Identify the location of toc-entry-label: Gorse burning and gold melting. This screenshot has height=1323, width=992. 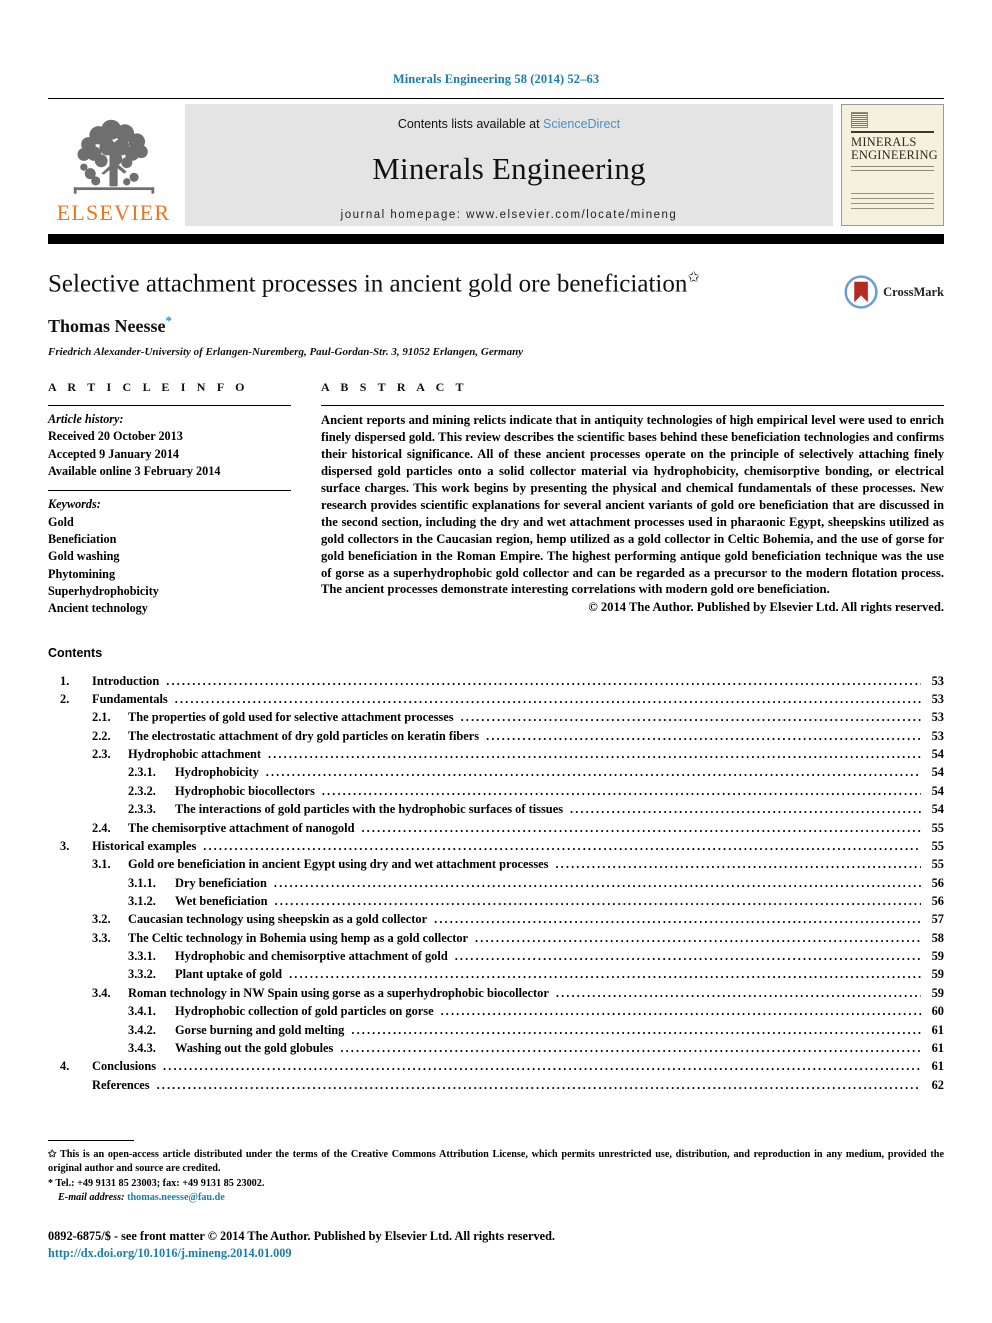
(260, 1029).